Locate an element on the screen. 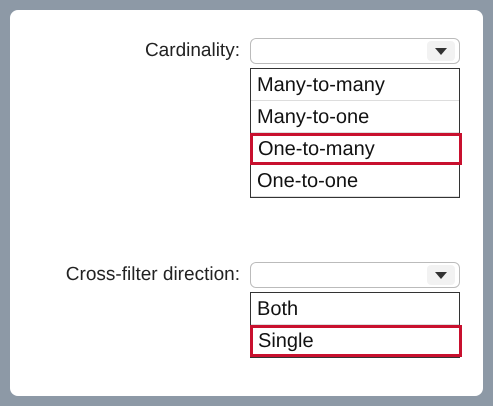 The width and height of the screenshot is (493, 406). option-item: Single is located at coordinates (356, 341).